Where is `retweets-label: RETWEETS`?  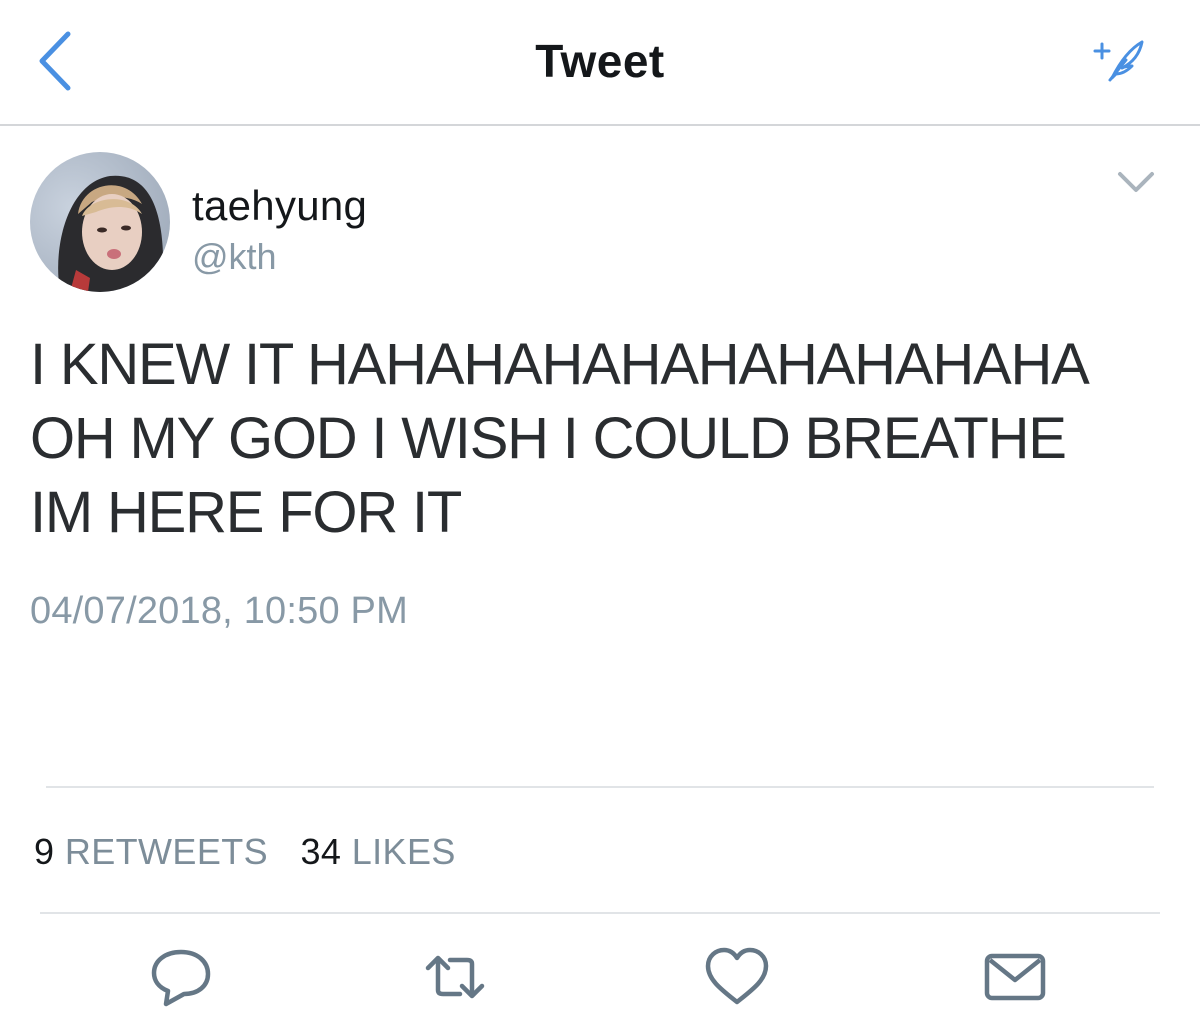 retweets-label: RETWEETS is located at coordinates (166, 851).